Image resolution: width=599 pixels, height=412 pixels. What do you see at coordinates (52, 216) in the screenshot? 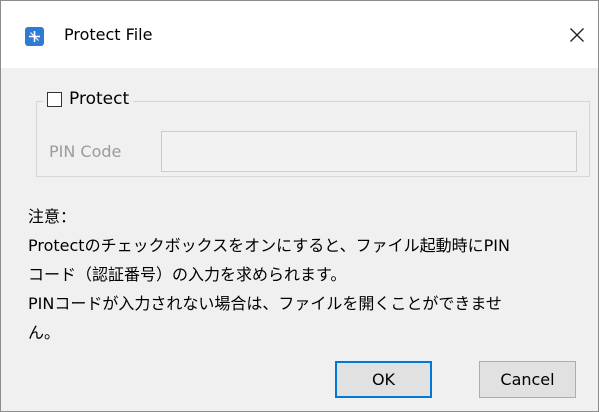
I see `notes-heading: 注意：` at bounding box center [52, 216].